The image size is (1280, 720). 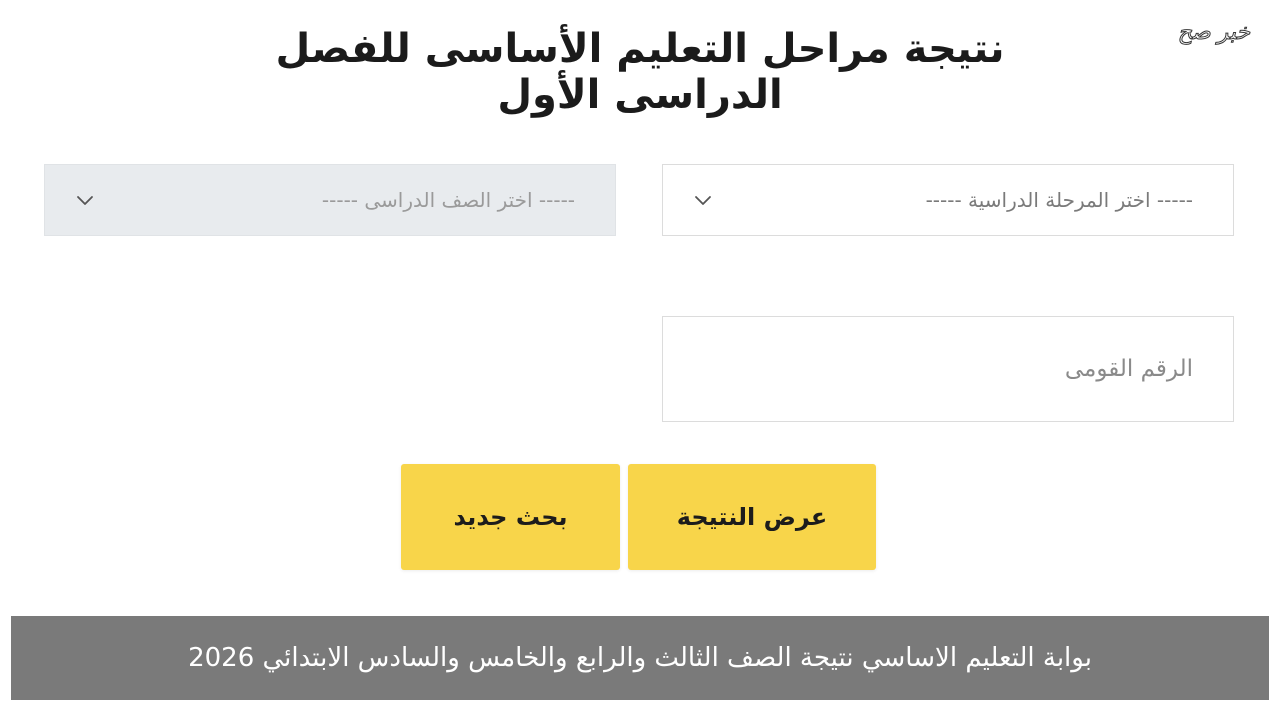 I want to click on show-result-button: عرض النتيجة, so click(x=752, y=517).